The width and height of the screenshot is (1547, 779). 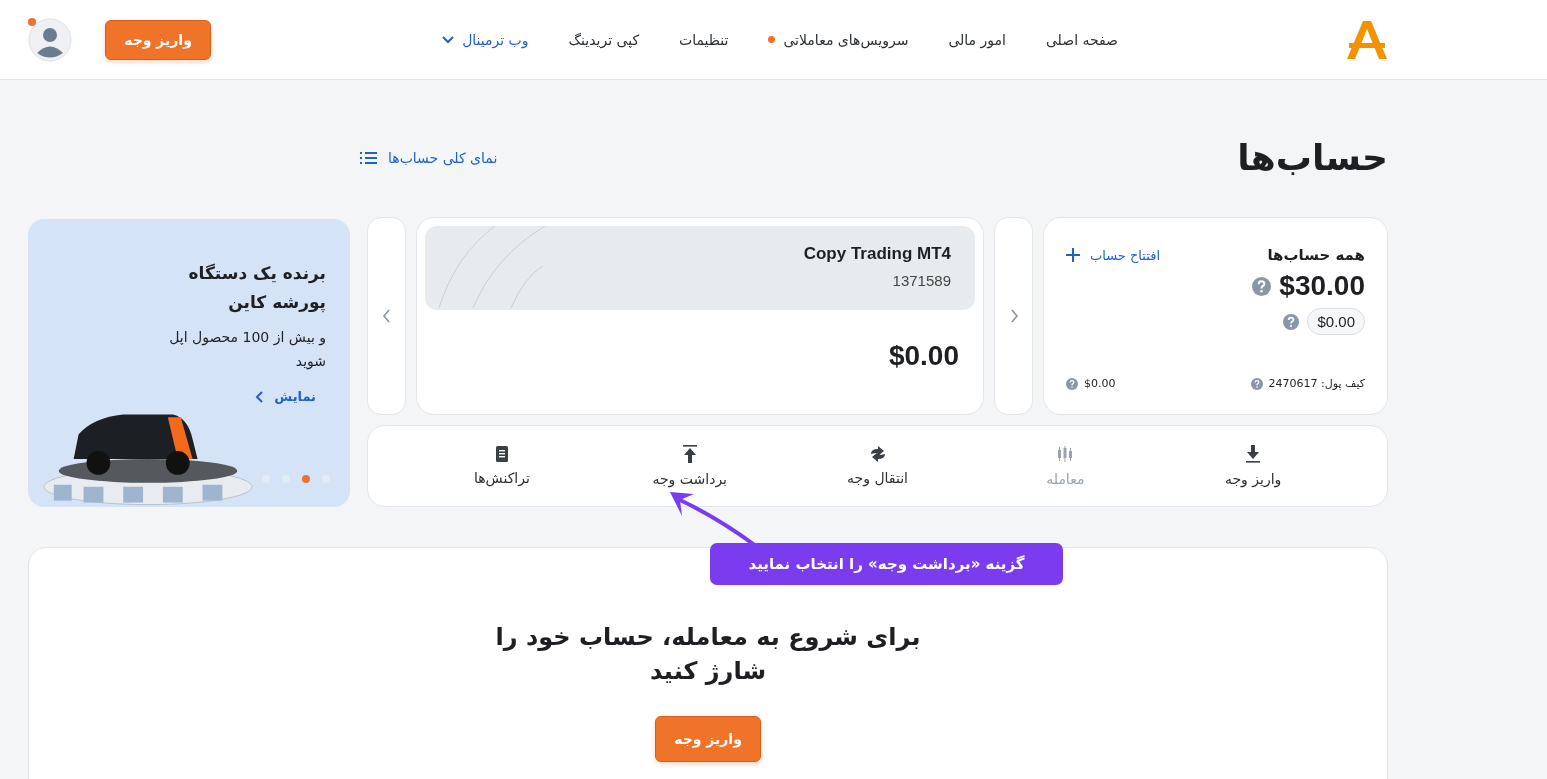 What do you see at coordinates (877, 454) in the screenshot?
I see `exchange-arrows-icon` at bounding box center [877, 454].